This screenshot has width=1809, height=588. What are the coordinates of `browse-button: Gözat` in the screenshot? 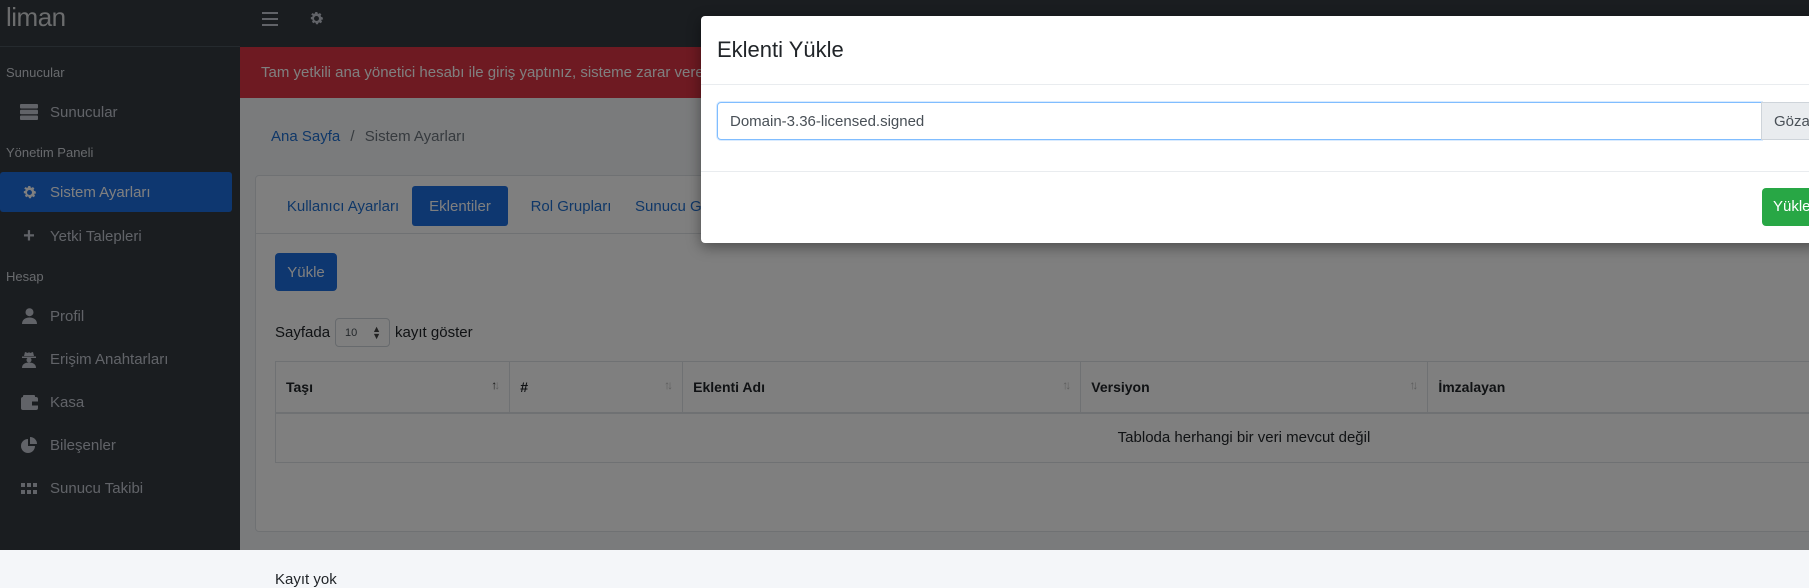 It's located at (1785, 121).